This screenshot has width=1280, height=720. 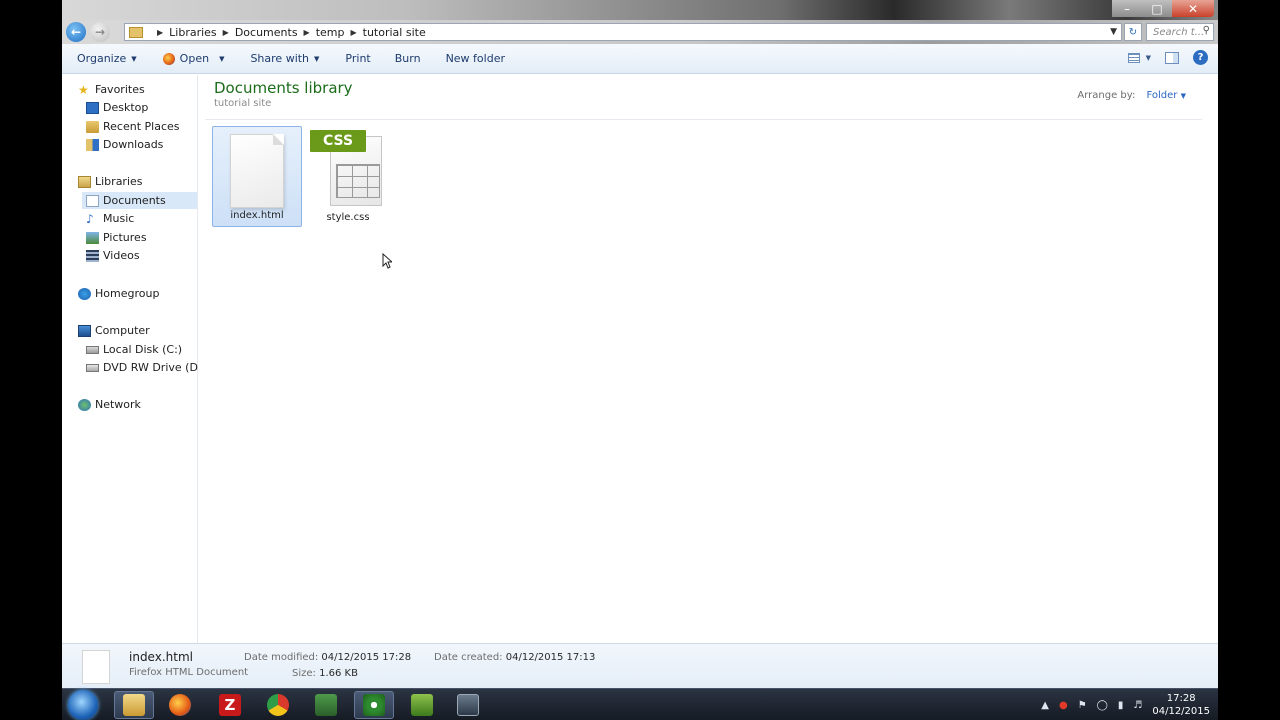 I want to click on file-name: index.html, so click(x=257, y=215).